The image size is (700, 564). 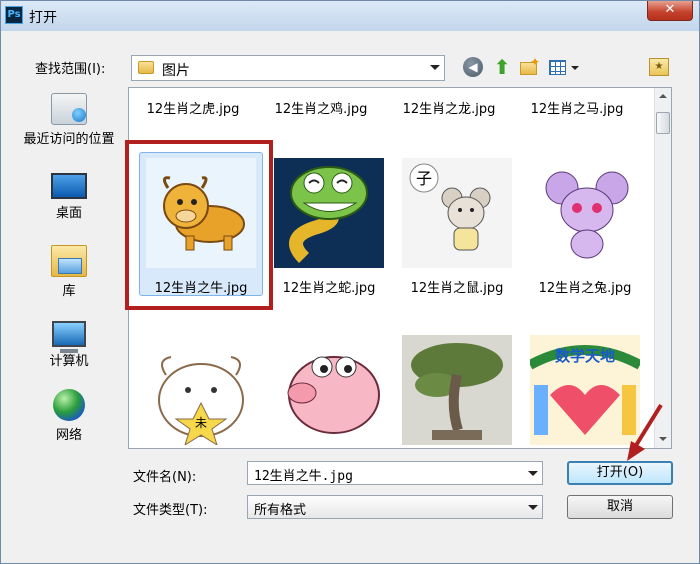 What do you see at coordinates (69, 109) in the screenshot?
I see `recent-places-icon` at bounding box center [69, 109].